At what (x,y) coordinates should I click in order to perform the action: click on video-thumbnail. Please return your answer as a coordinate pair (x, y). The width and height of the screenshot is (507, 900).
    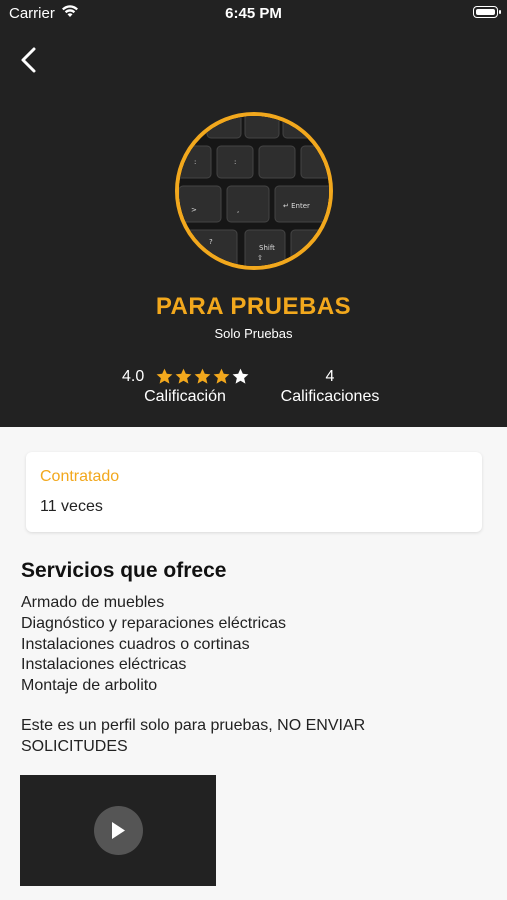
    Looking at the image, I should click on (118, 830).